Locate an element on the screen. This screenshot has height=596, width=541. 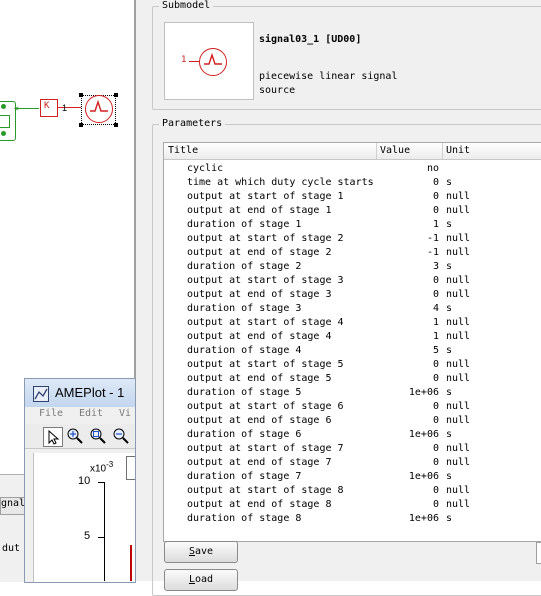
background-tab: gnal0 is located at coordinates (13, 506).